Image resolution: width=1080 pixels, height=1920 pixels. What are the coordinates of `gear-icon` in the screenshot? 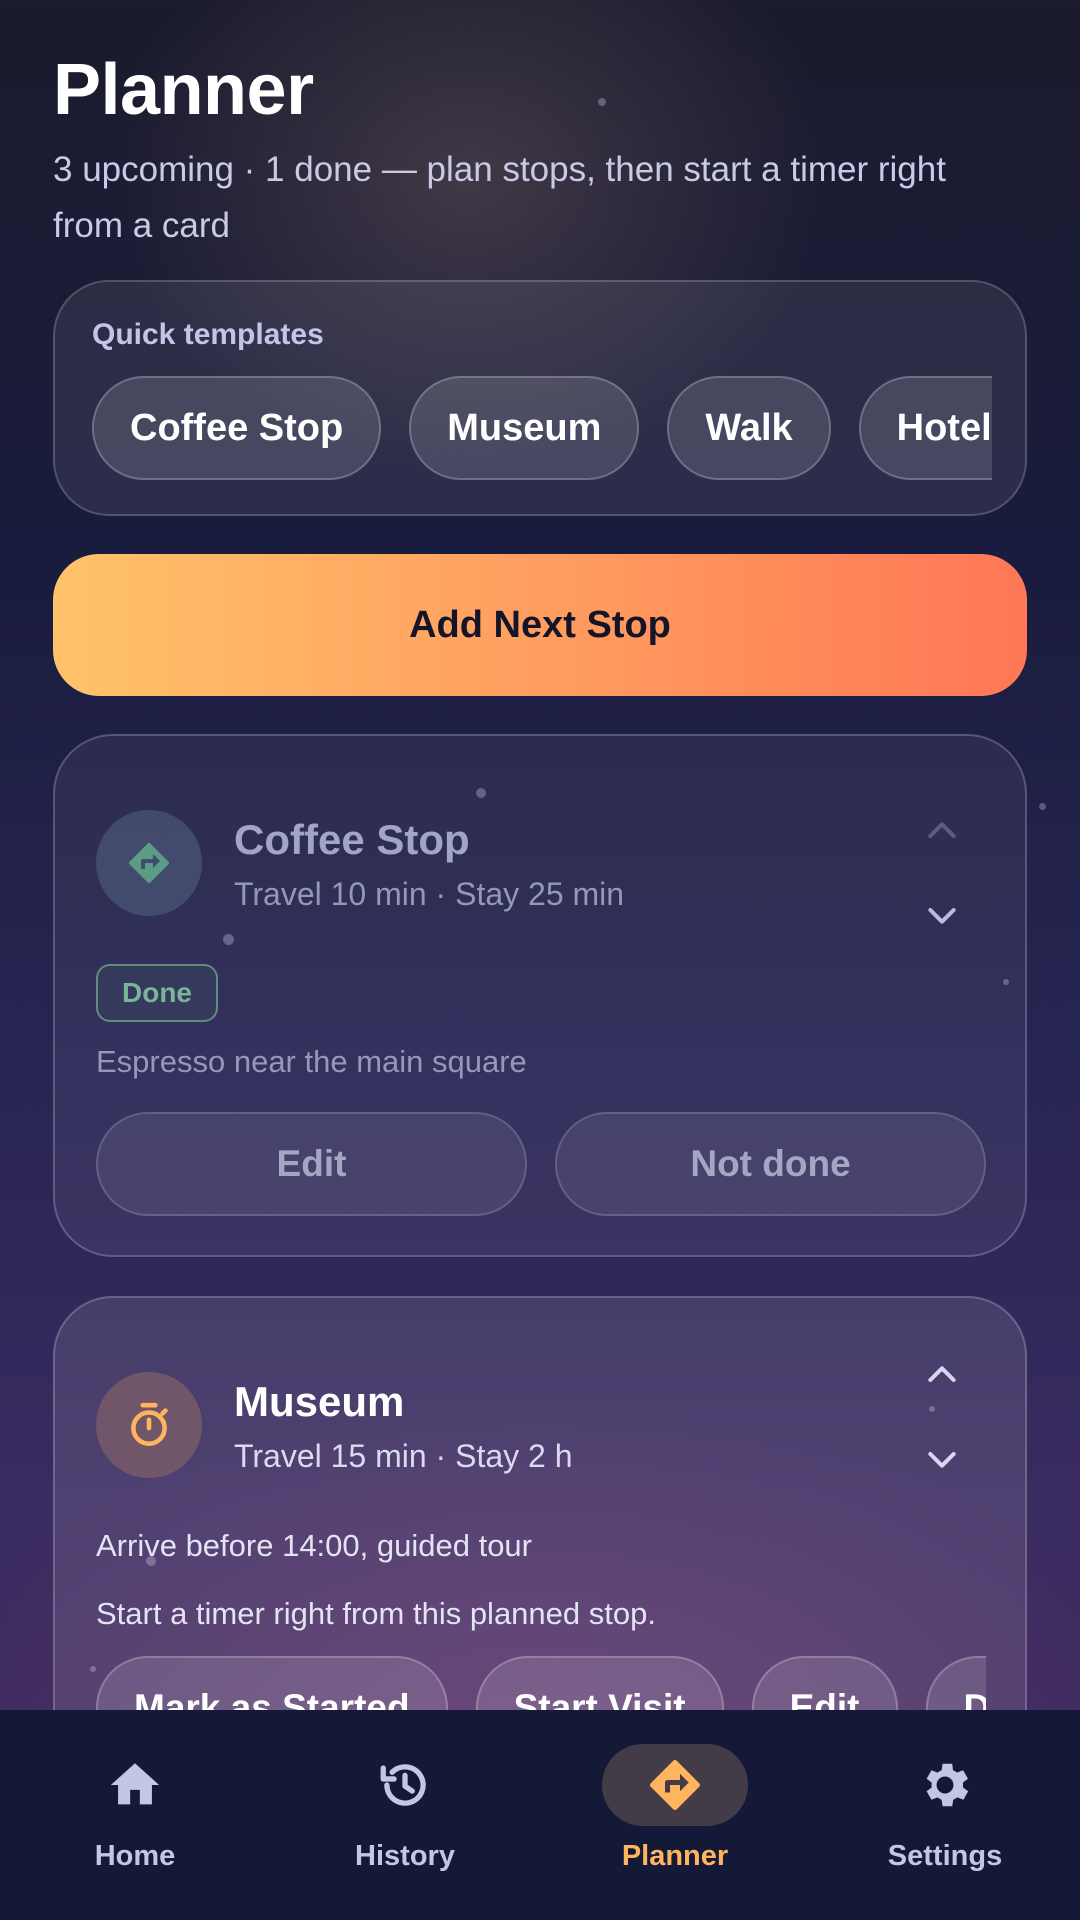 It's located at (947, 1785).